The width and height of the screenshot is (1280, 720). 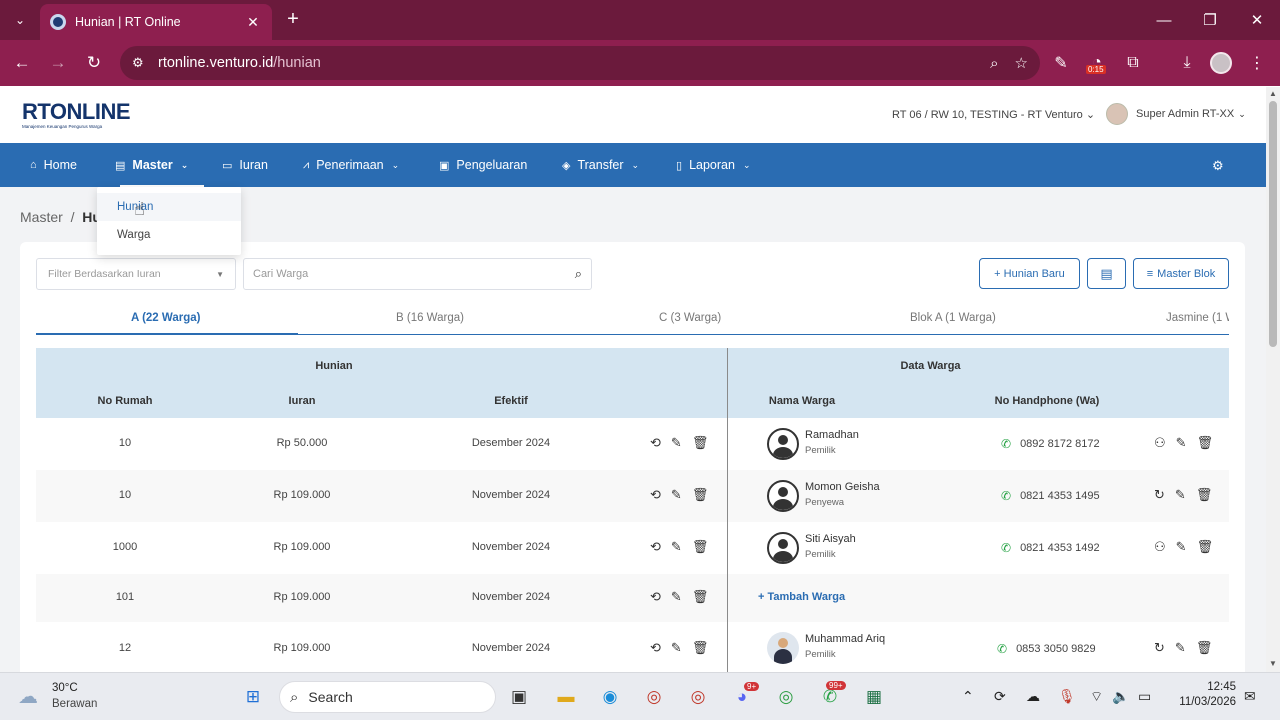 What do you see at coordinates (1176, 114) in the screenshot?
I see `user-menu: Super Admin RT-XX ⌄` at bounding box center [1176, 114].